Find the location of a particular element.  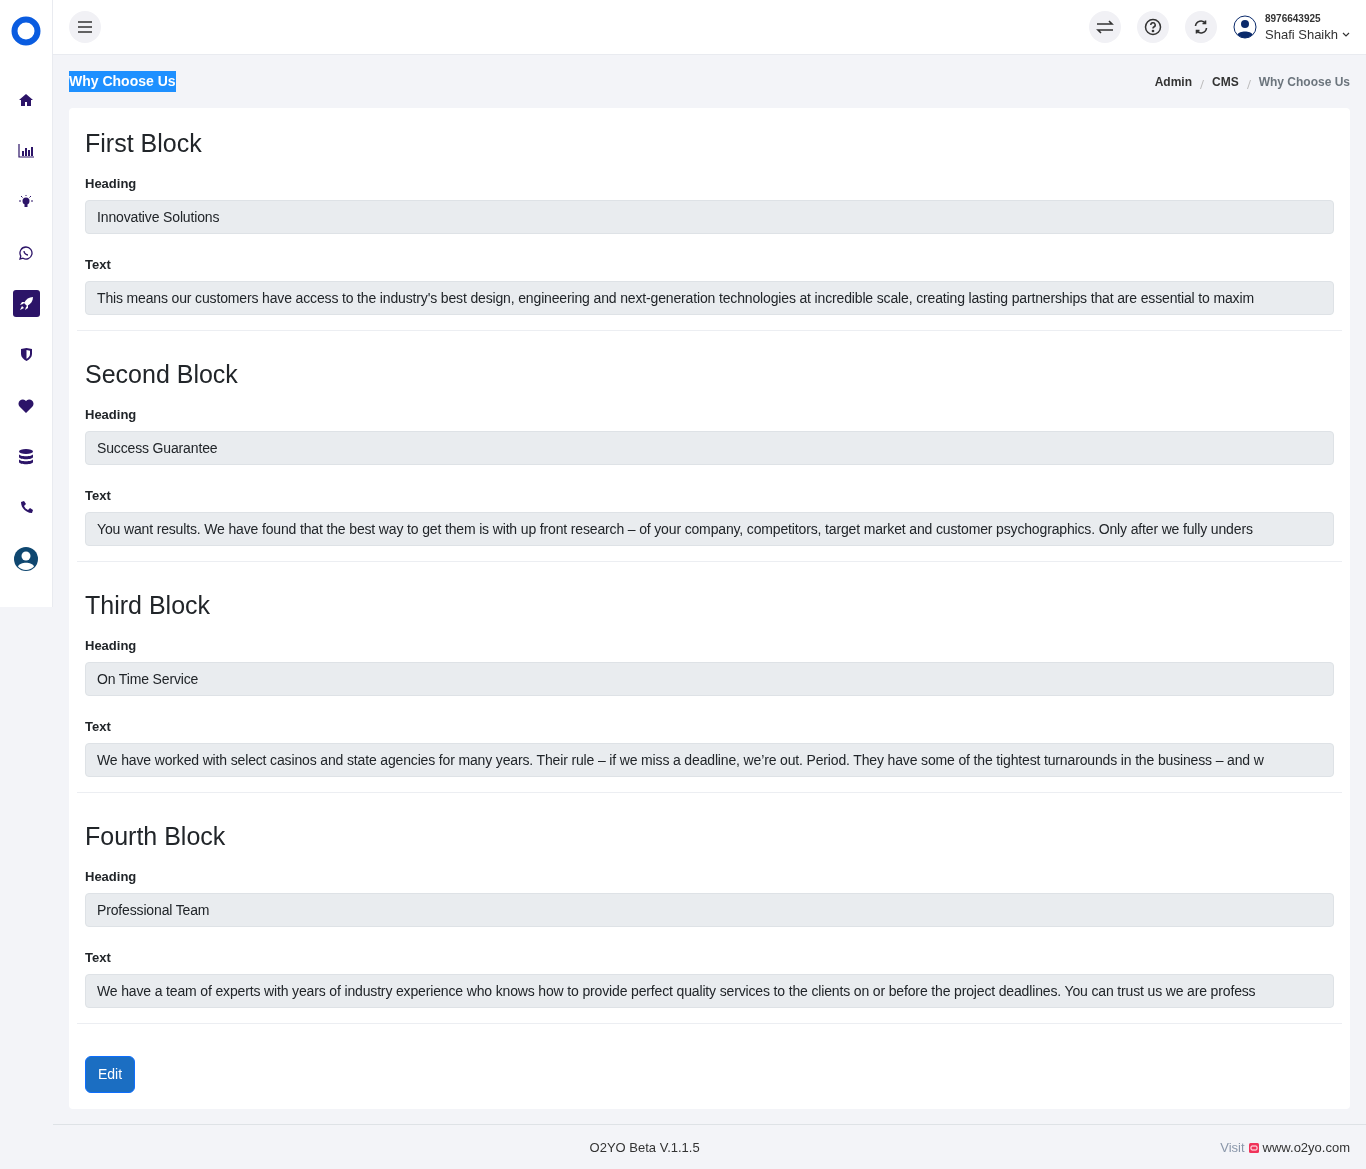

swap-button is located at coordinates (1105, 27).